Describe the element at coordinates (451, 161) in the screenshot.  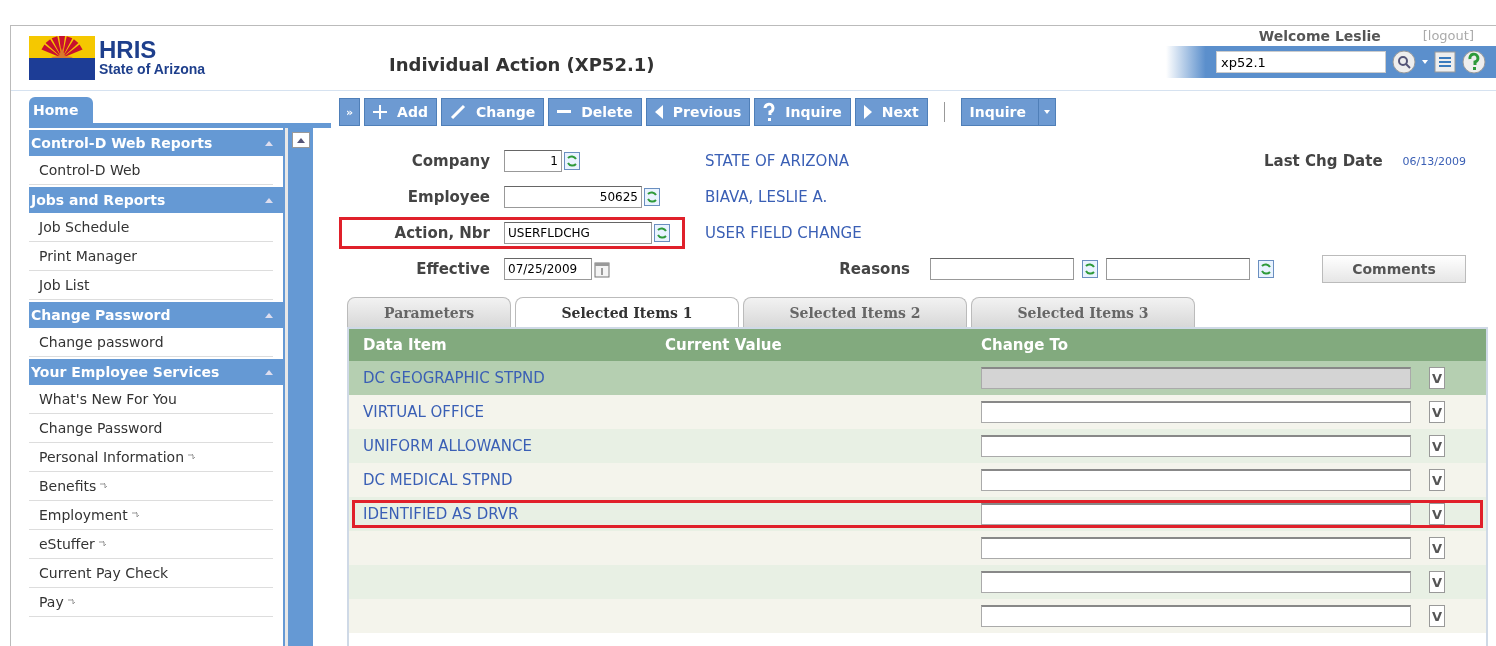
I see `field-label: Company` at that location.